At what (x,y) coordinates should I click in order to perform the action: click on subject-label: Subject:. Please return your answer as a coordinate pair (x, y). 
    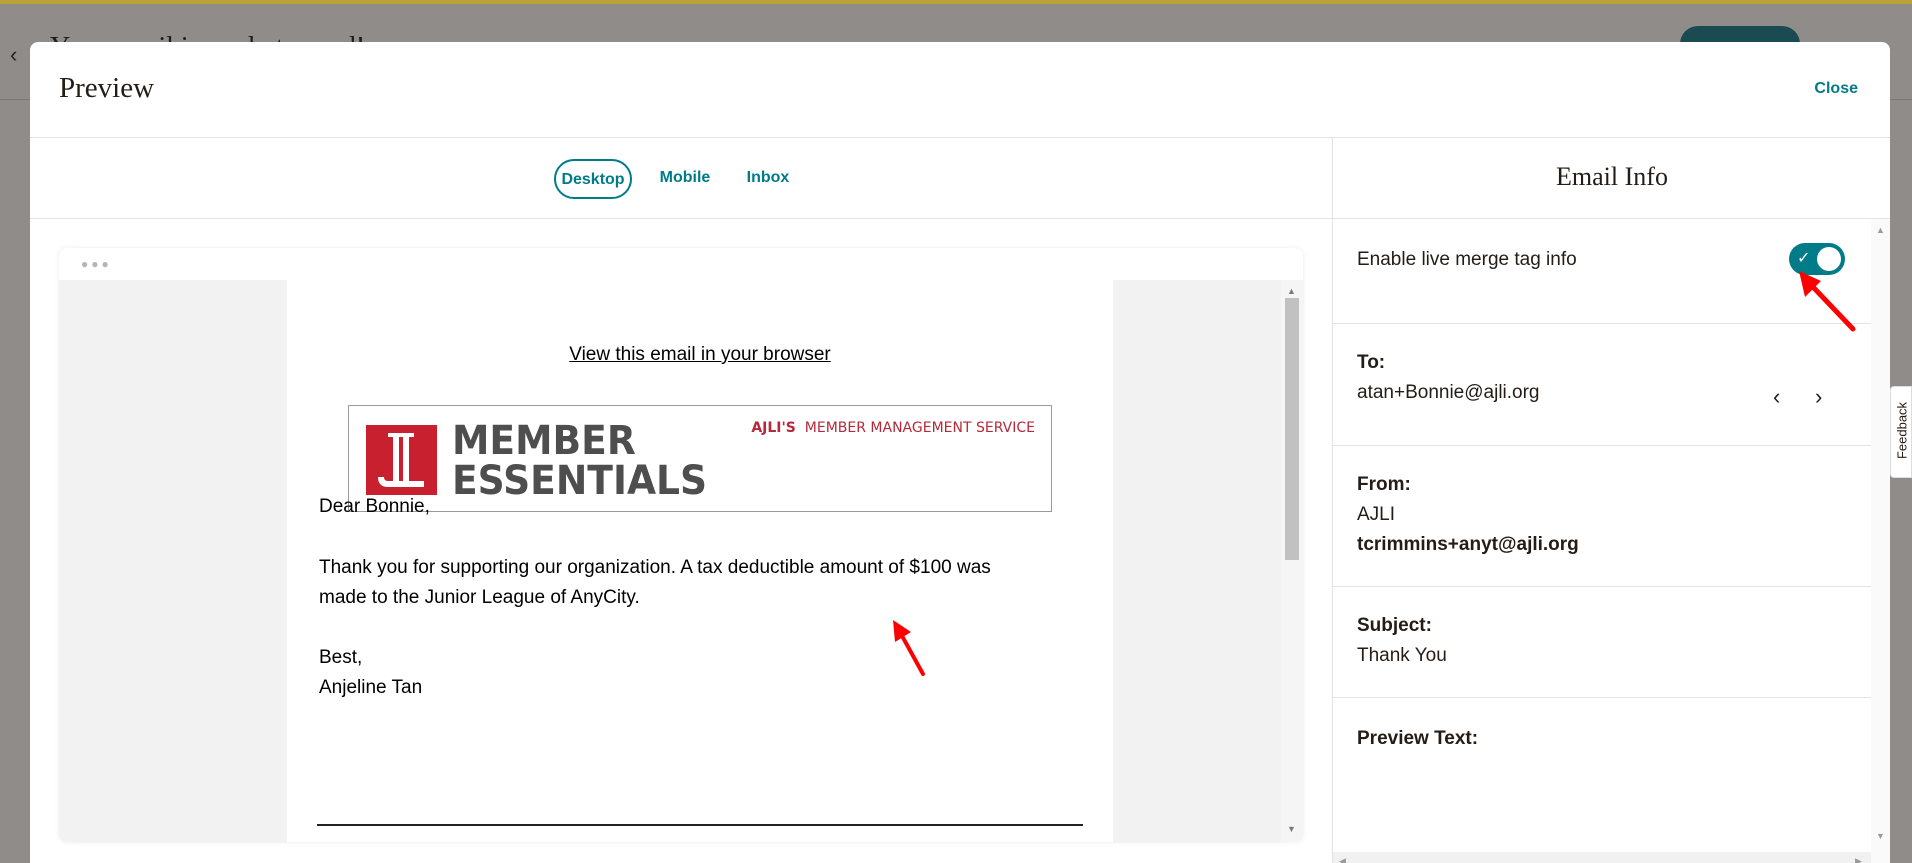
    Looking at the image, I should click on (1394, 625).